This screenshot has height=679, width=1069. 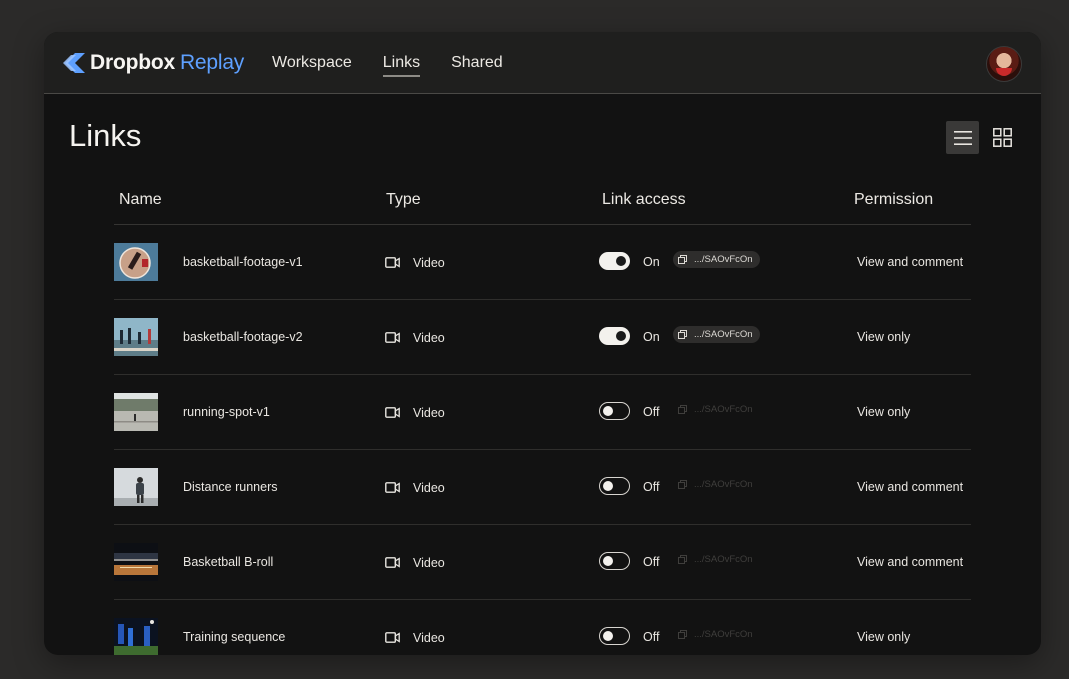 What do you see at coordinates (1004, 64) in the screenshot?
I see `user-avatar` at bounding box center [1004, 64].